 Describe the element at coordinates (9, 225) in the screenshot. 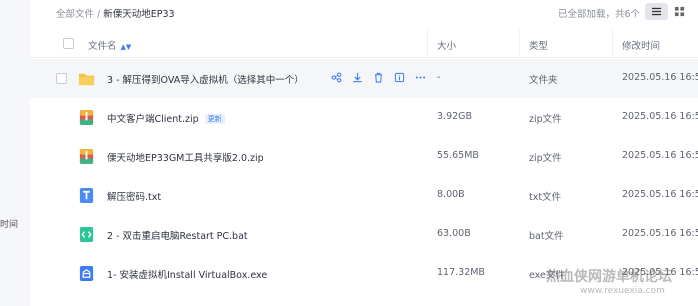

I see `sidebar-partial-label: 时间` at that location.